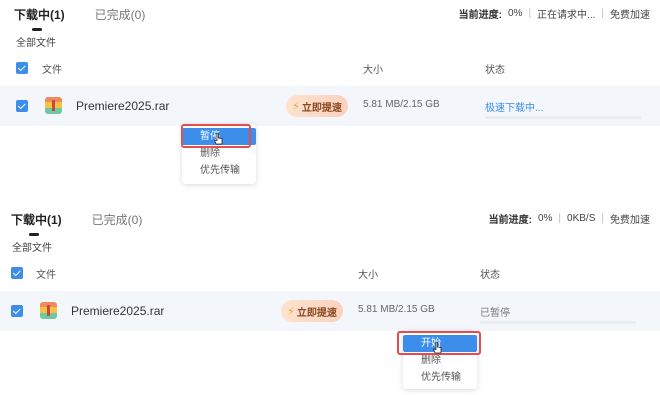 The height and width of the screenshot is (395, 660). Describe the element at coordinates (581, 218) in the screenshot. I see `speed-status: 0KB/S` at that location.